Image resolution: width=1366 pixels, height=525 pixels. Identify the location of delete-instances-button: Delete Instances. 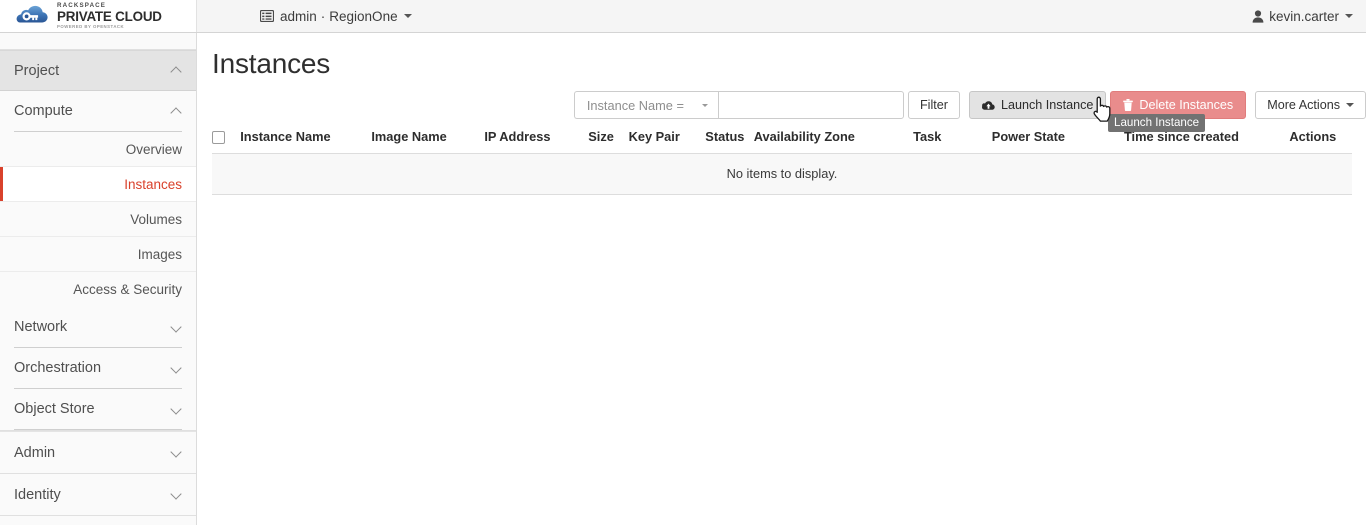
(1178, 105).